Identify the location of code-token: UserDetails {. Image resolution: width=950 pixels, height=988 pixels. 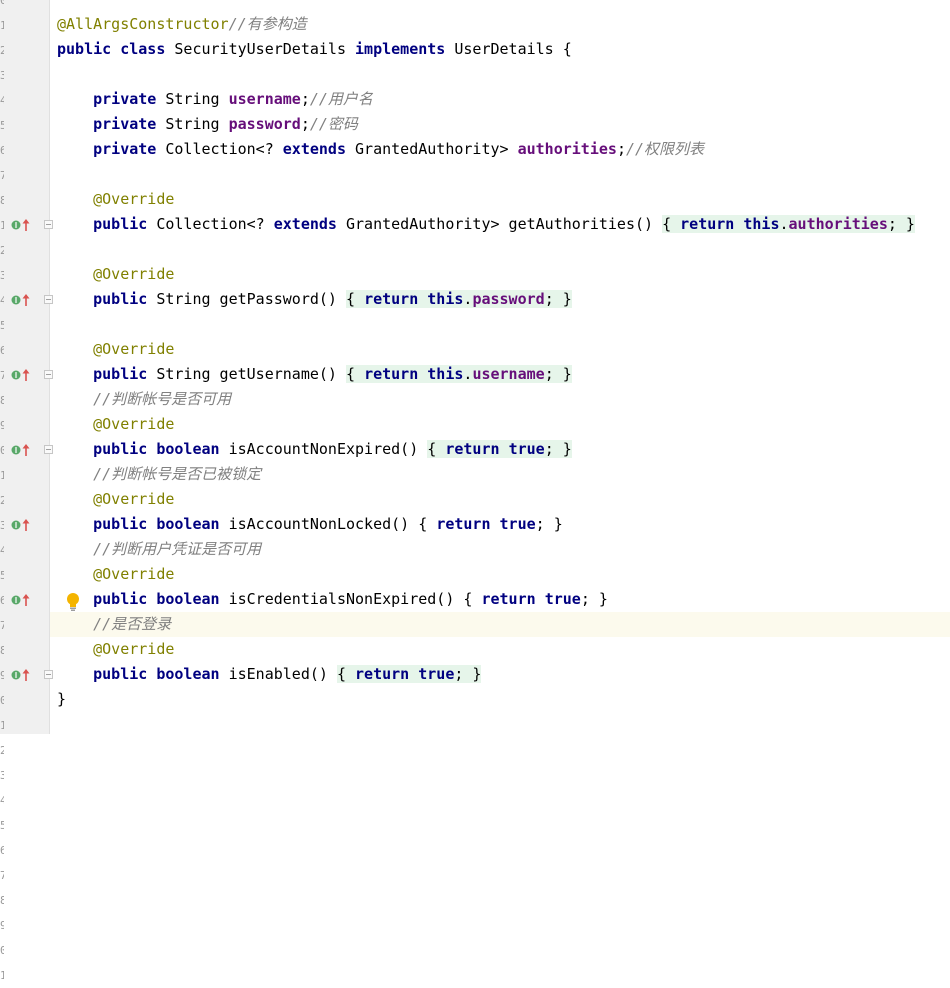
(508, 49).